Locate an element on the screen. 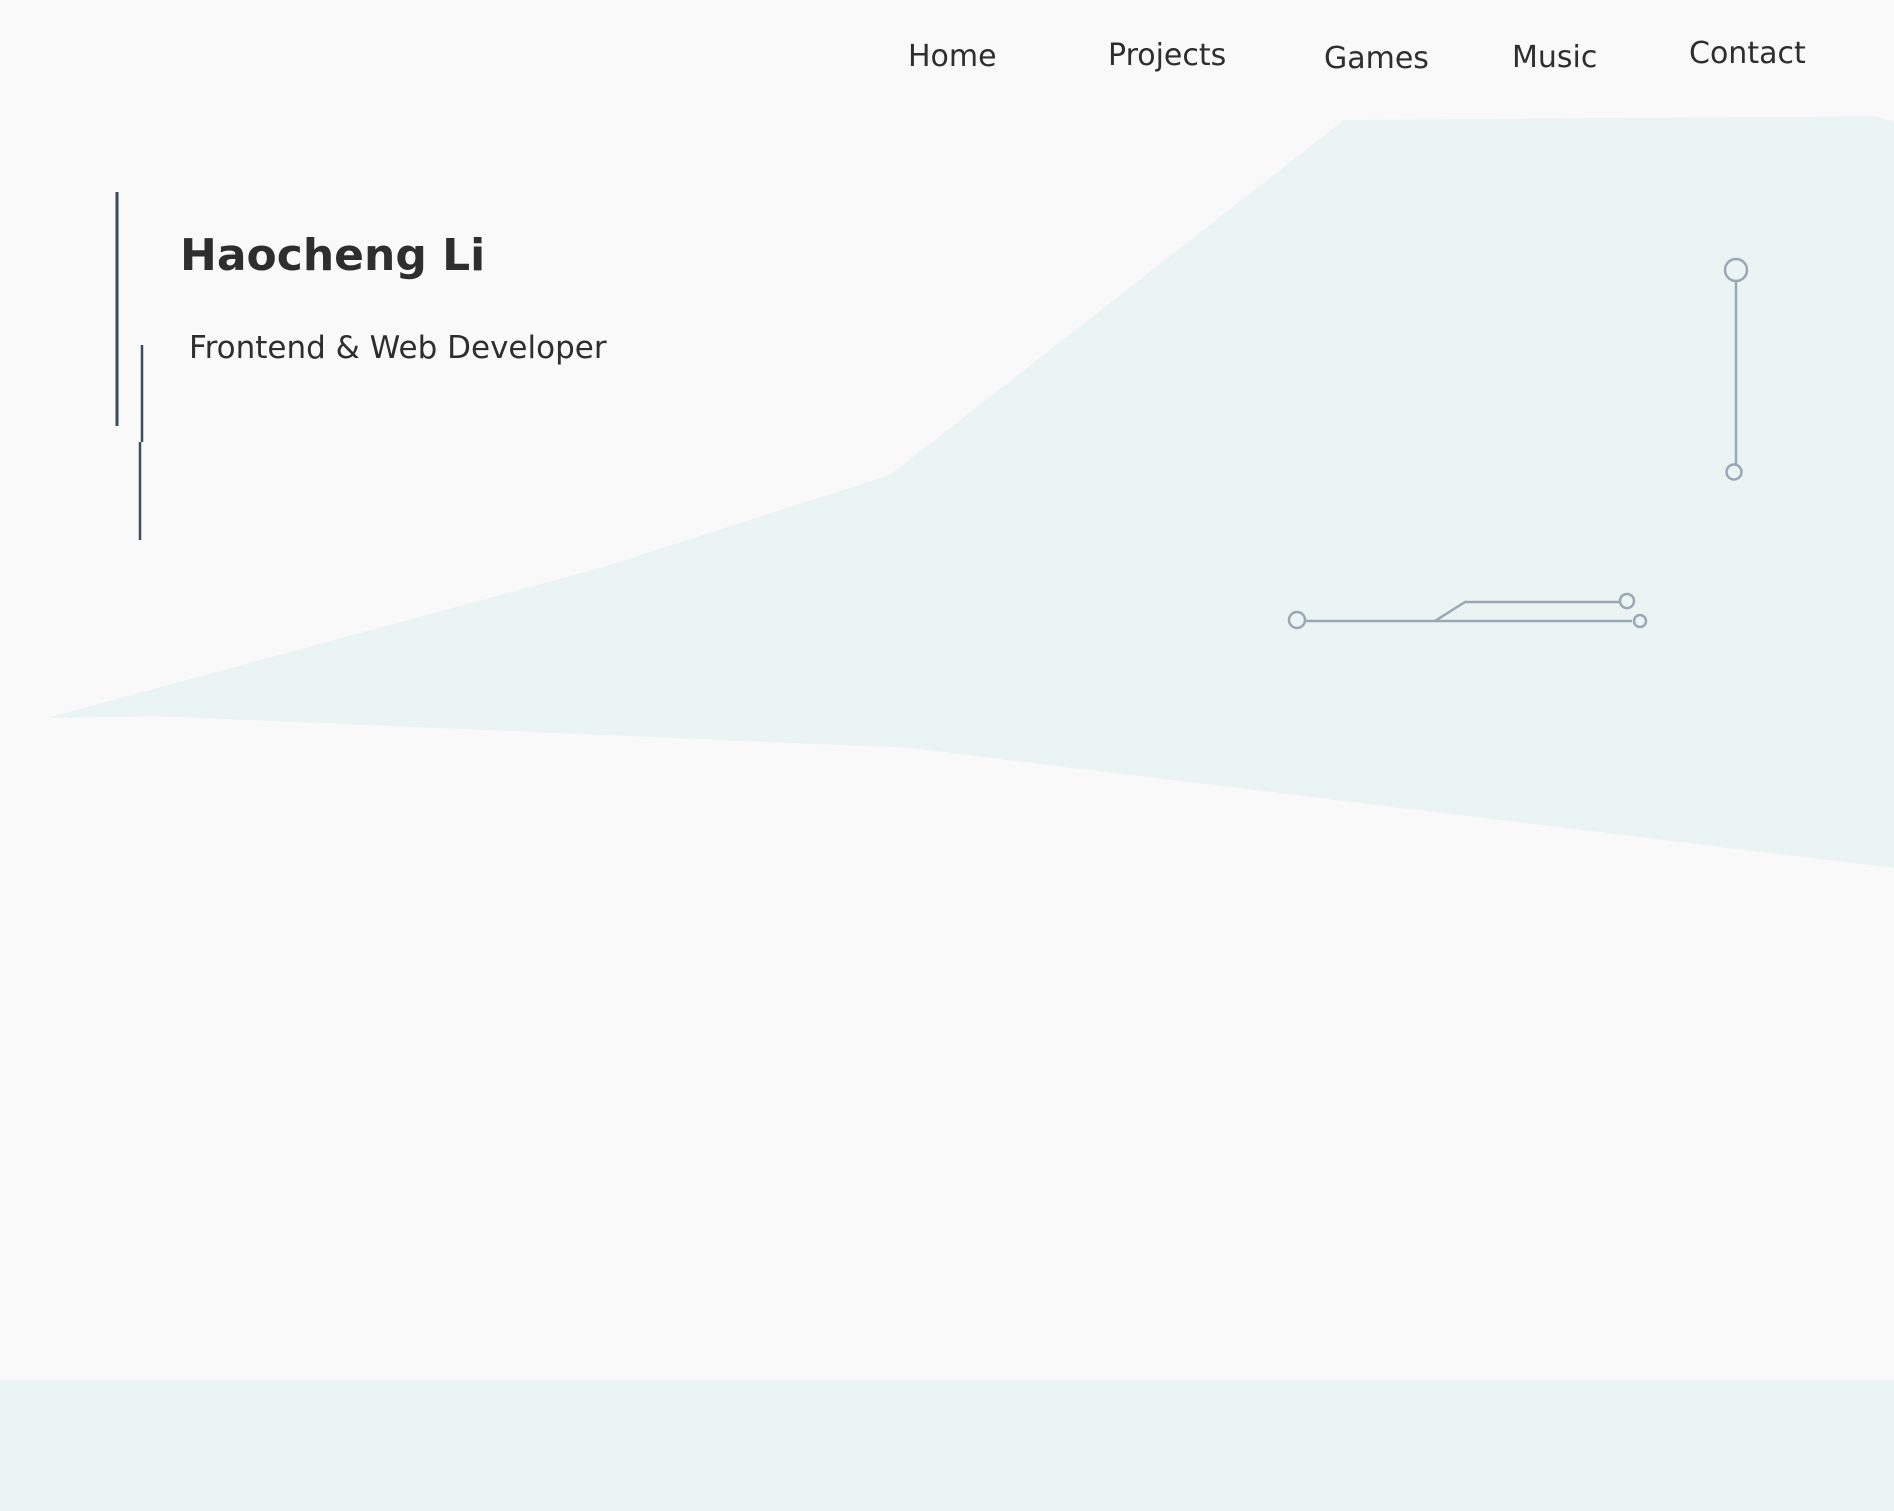  nav-link-contact: Contact is located at coordinates (1747, 54).